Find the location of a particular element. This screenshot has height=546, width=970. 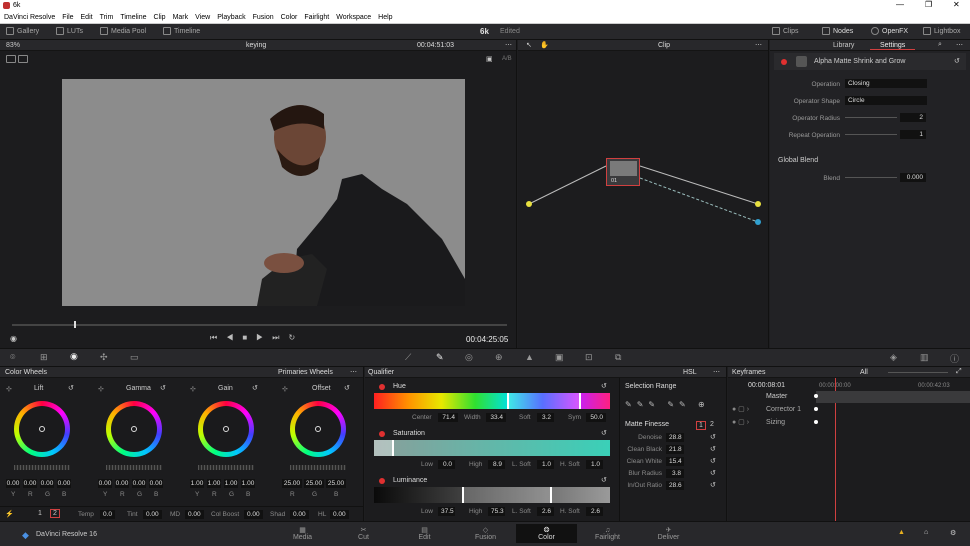

tab-library: Library is located at coordinates (843, 45).